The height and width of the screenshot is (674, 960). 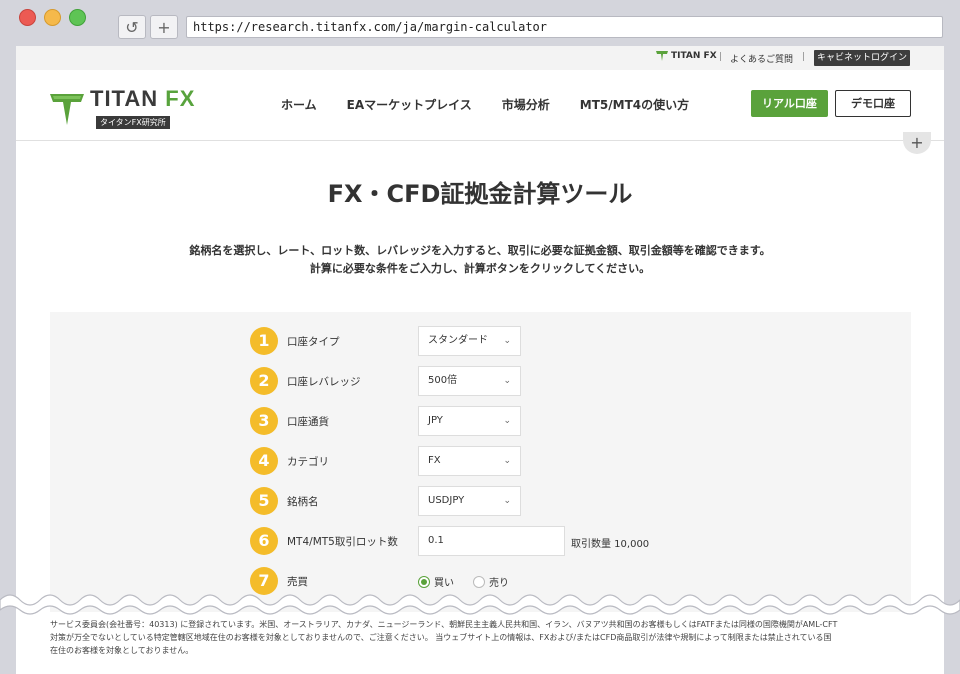 I want to click on logo-wordmark-a: TITAN, so click(x=124, y=98).